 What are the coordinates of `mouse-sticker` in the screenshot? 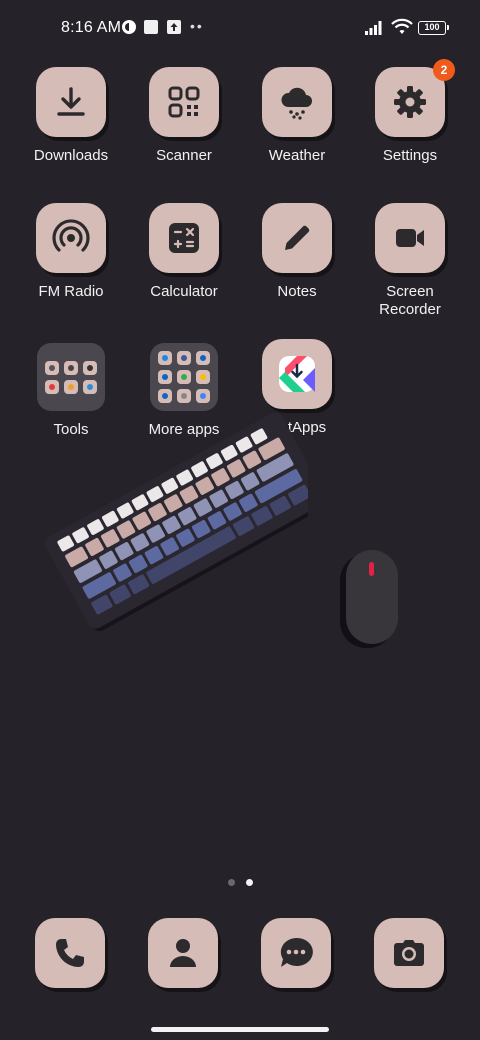 It's located at (369, 599).